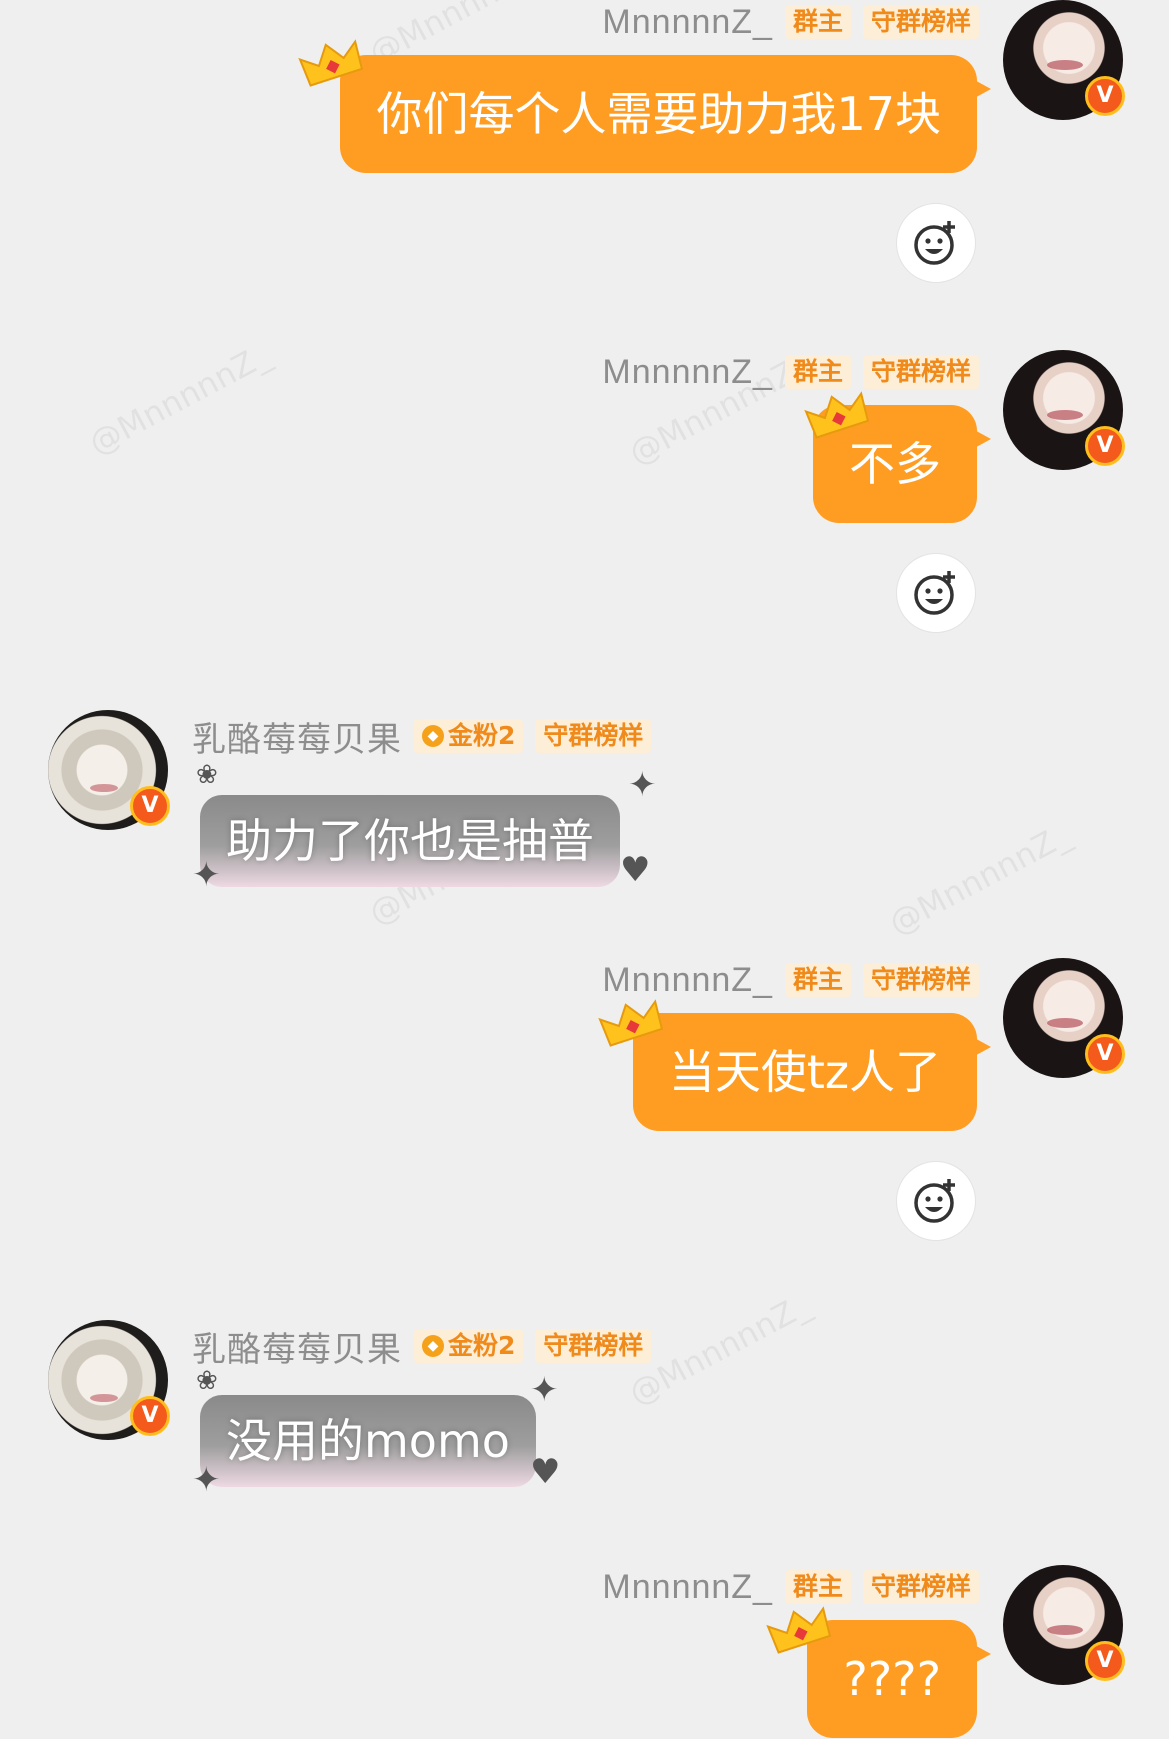 The image size is (1169, 1739). What do you see at coordinates (368, 1441) in the screenshot?
I see `message-bubble: 没用的momo` at bounding box center [368, 1441].